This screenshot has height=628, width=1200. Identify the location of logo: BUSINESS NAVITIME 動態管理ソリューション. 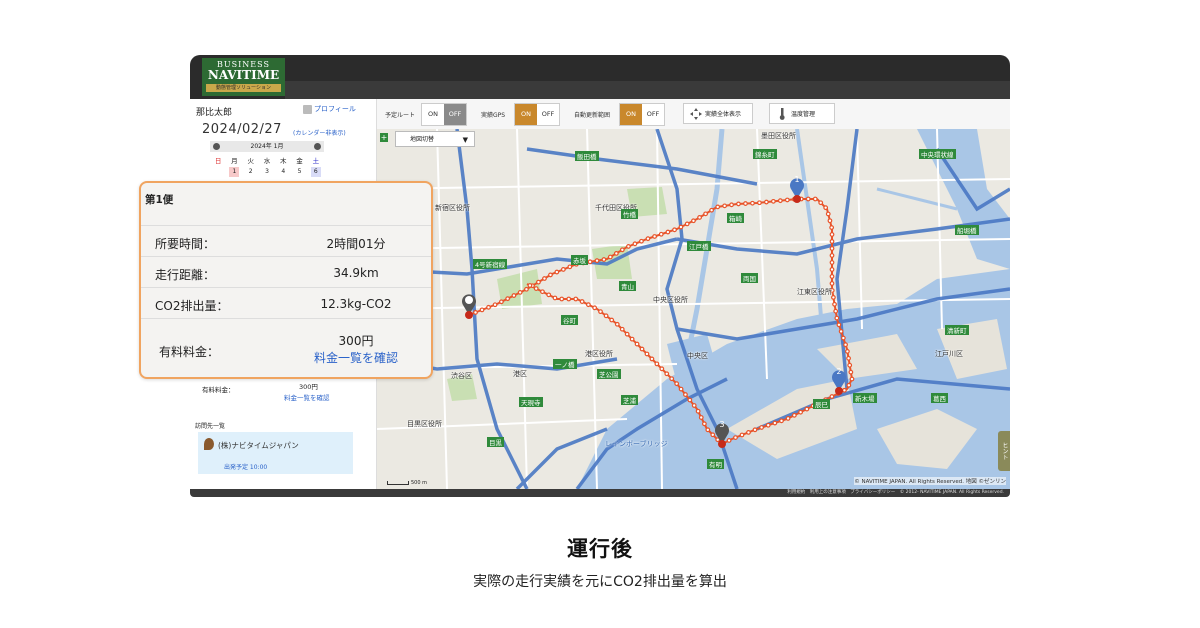
(243, 77).